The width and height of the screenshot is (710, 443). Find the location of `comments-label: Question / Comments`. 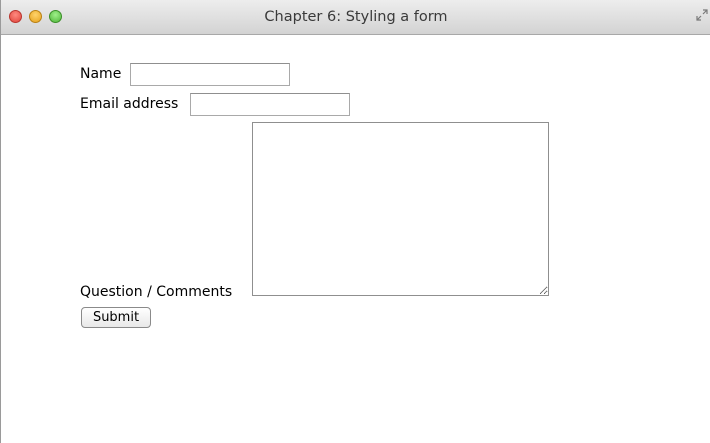

comments-label: Question / Comments is located at coordinates (156, 292).